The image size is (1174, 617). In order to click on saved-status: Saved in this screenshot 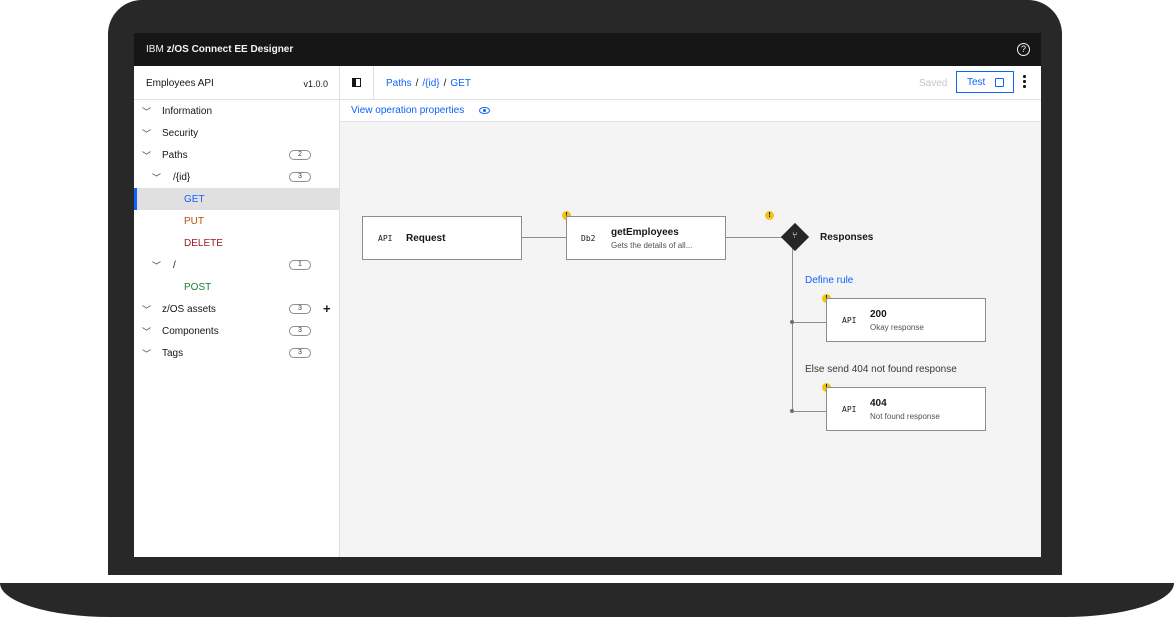, I will do `click(933, 83)`.